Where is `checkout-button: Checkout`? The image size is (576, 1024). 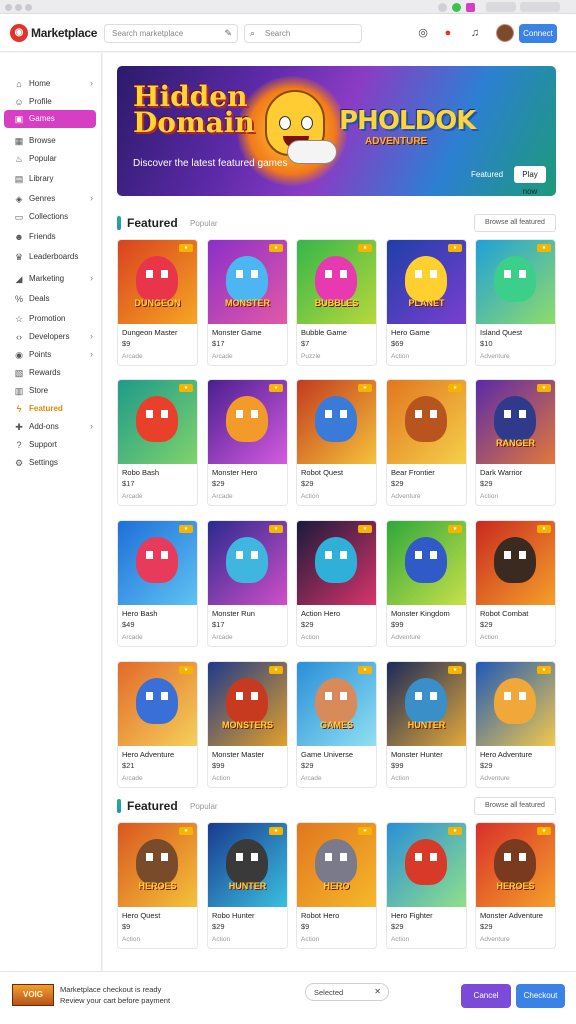 checkout-button: Checkout is located at coordinates (540, 996).